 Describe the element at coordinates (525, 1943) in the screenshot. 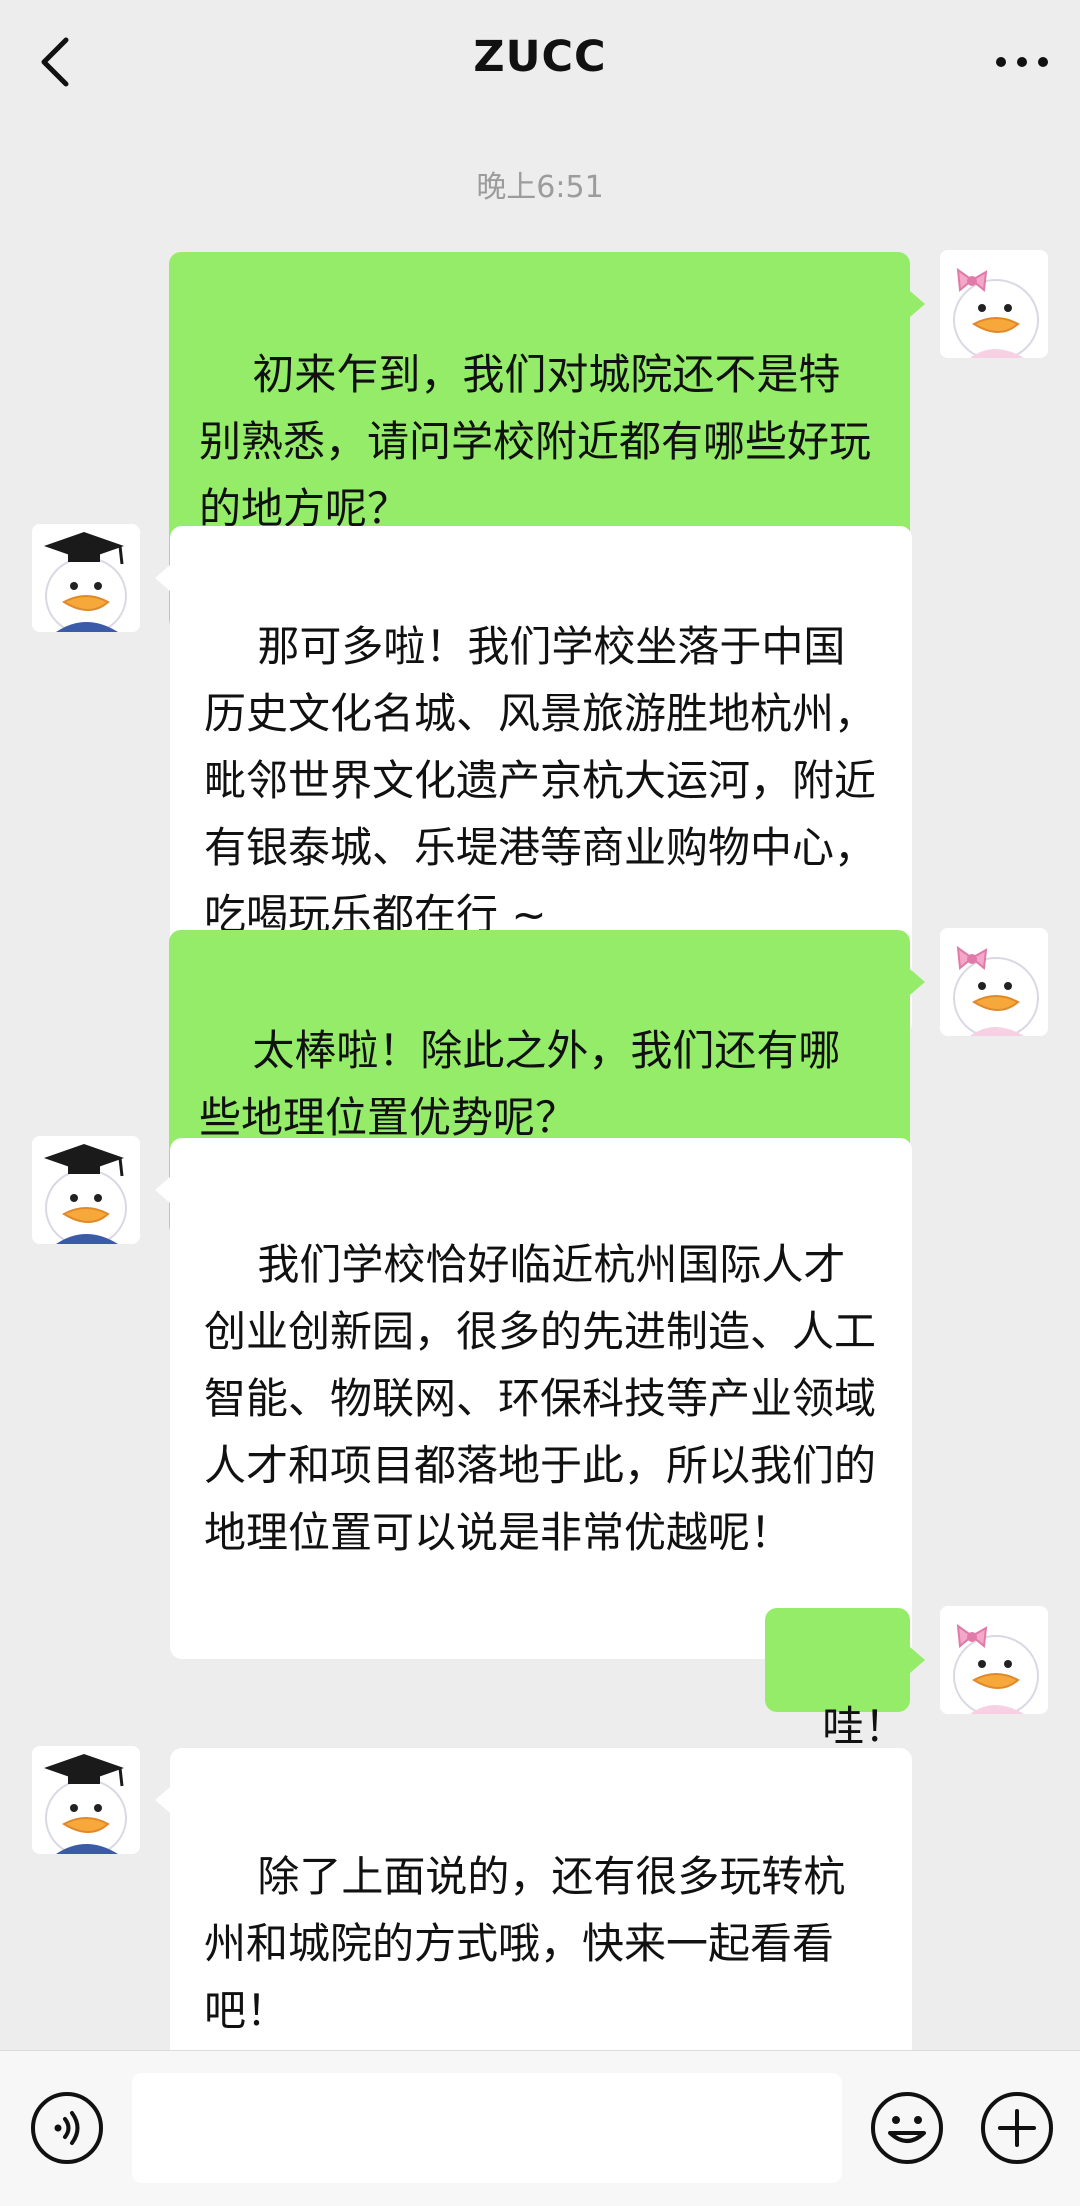

I see `message-text: 除了上面说的，还有很多玩转杭州和城院的方式哦，快来一起看看吧！` at that location.